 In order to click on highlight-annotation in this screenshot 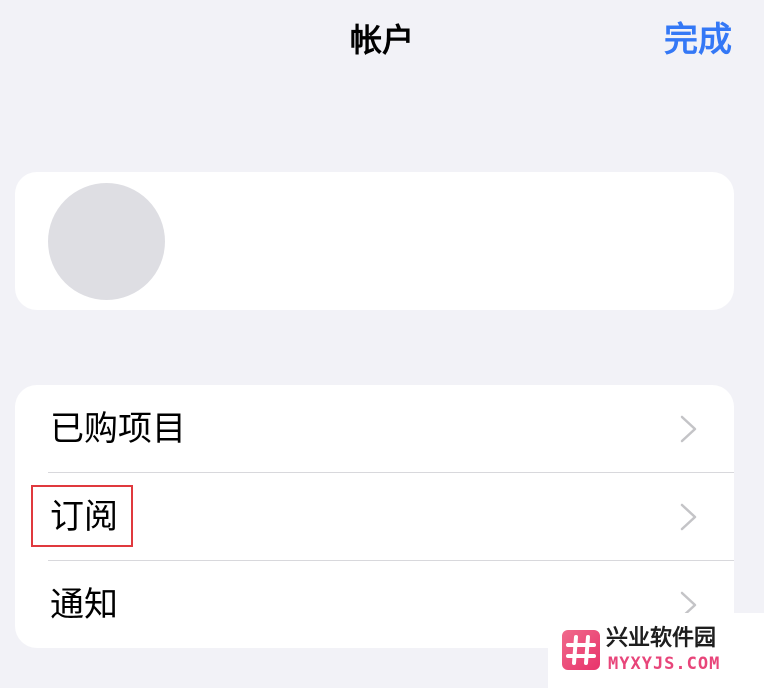, I will do `click(82, 516)`.